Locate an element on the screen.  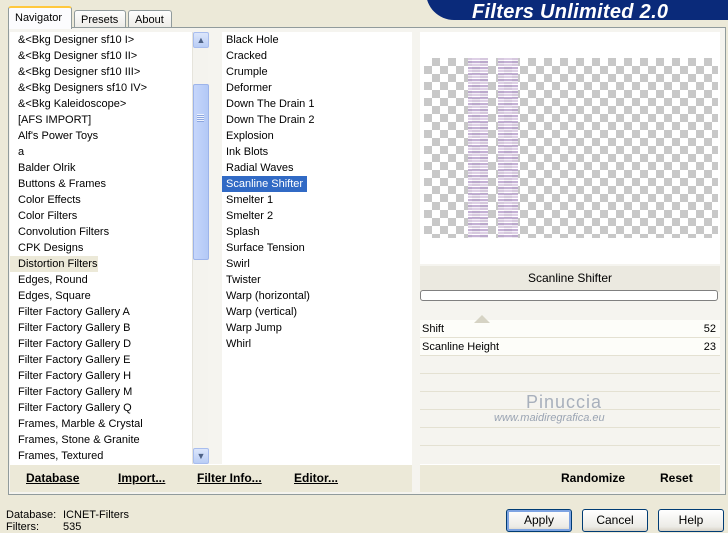
category-scrollbar: ▲ ▼ is located at coordinates (200, 248).